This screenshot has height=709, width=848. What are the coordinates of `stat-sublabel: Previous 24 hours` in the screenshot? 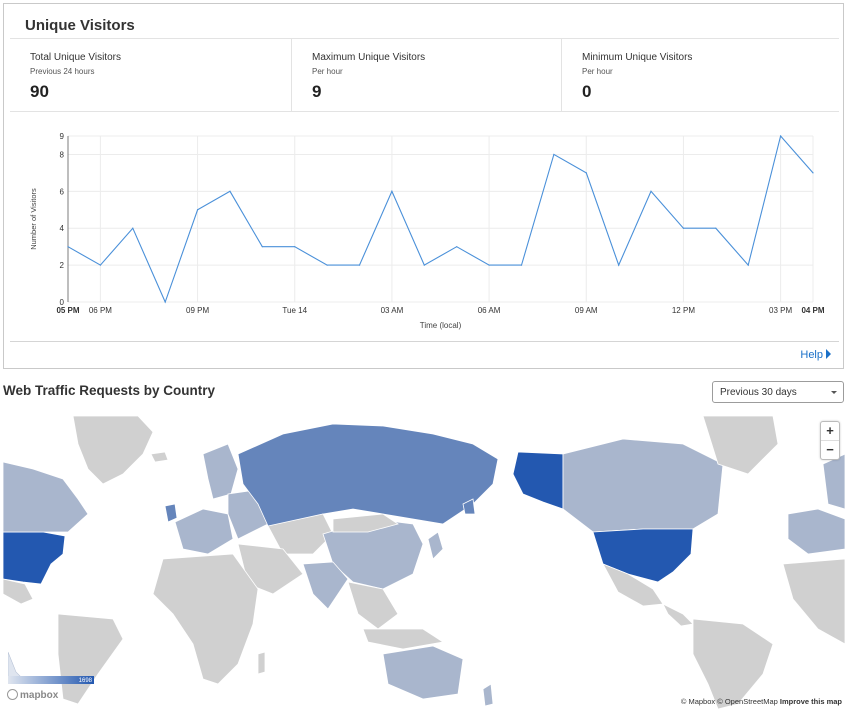 It's located at (62, 71).